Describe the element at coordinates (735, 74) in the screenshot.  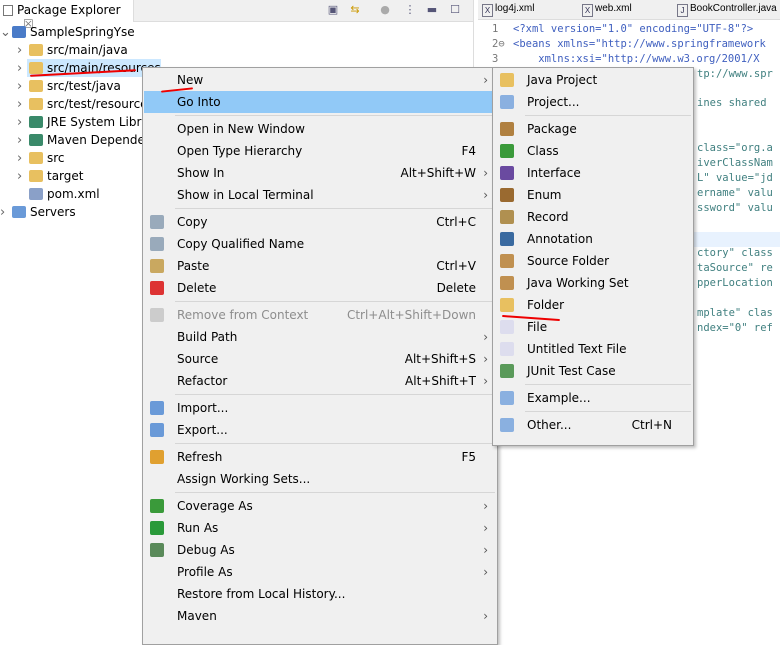
I see `code-line: tp://www.spr` at that location.